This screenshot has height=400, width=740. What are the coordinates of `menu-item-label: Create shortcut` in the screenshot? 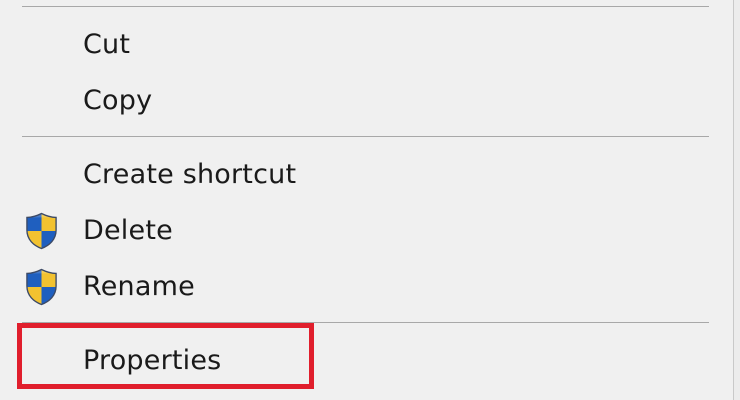 It's located at (190, 174).